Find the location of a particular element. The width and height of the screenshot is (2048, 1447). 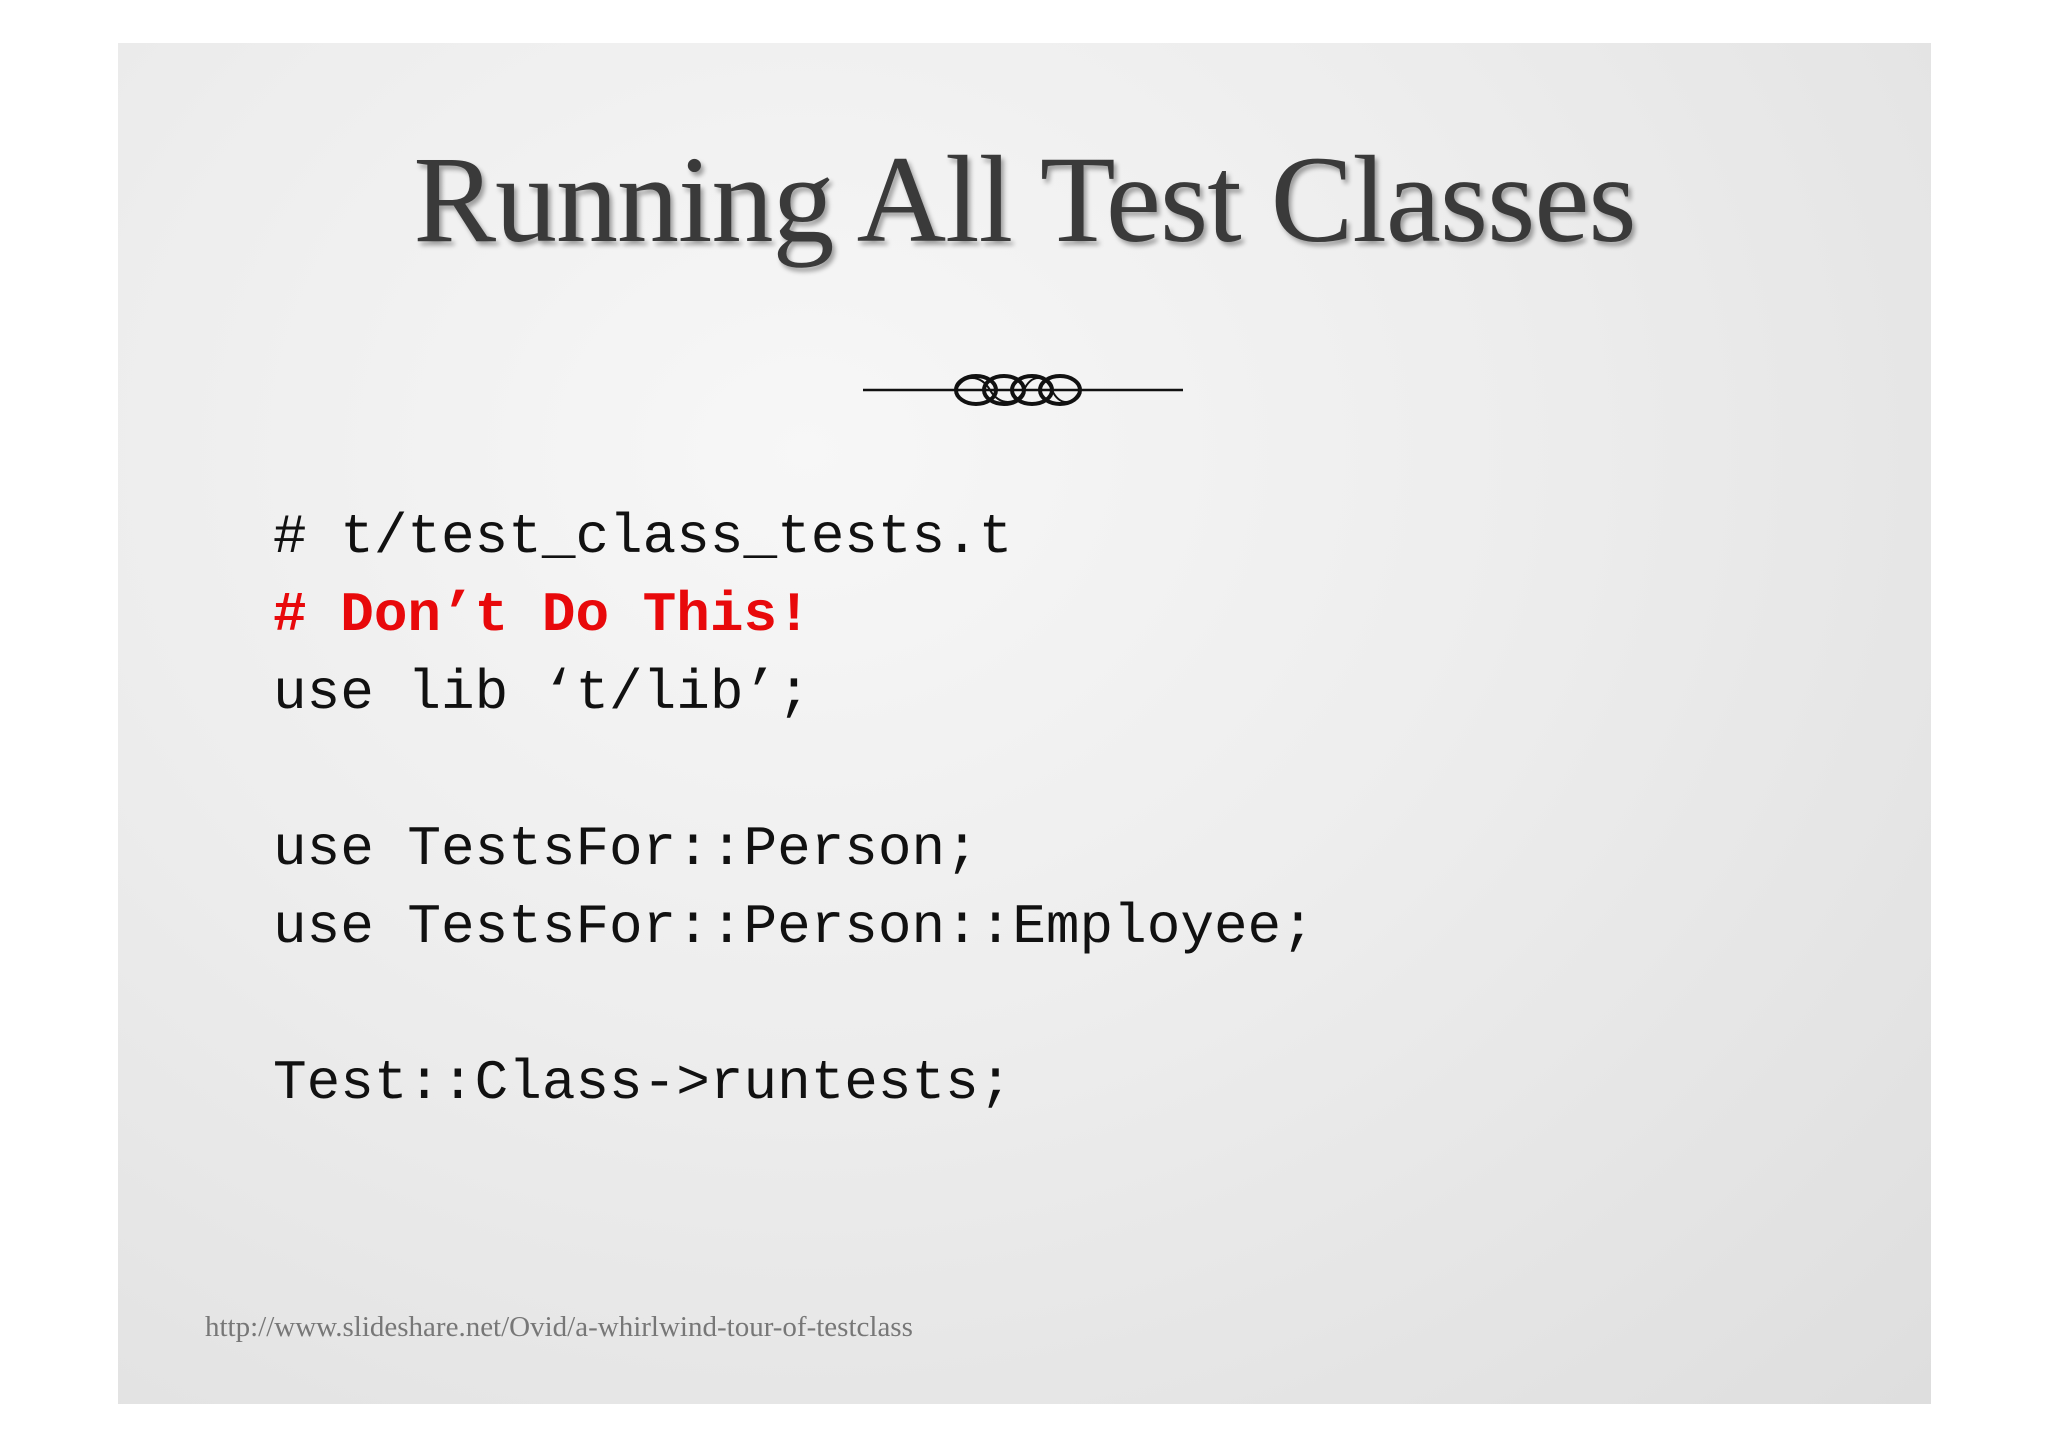

code-line-use-lib: use lib ‘t/lib’; is located at coordinates (542, 693).